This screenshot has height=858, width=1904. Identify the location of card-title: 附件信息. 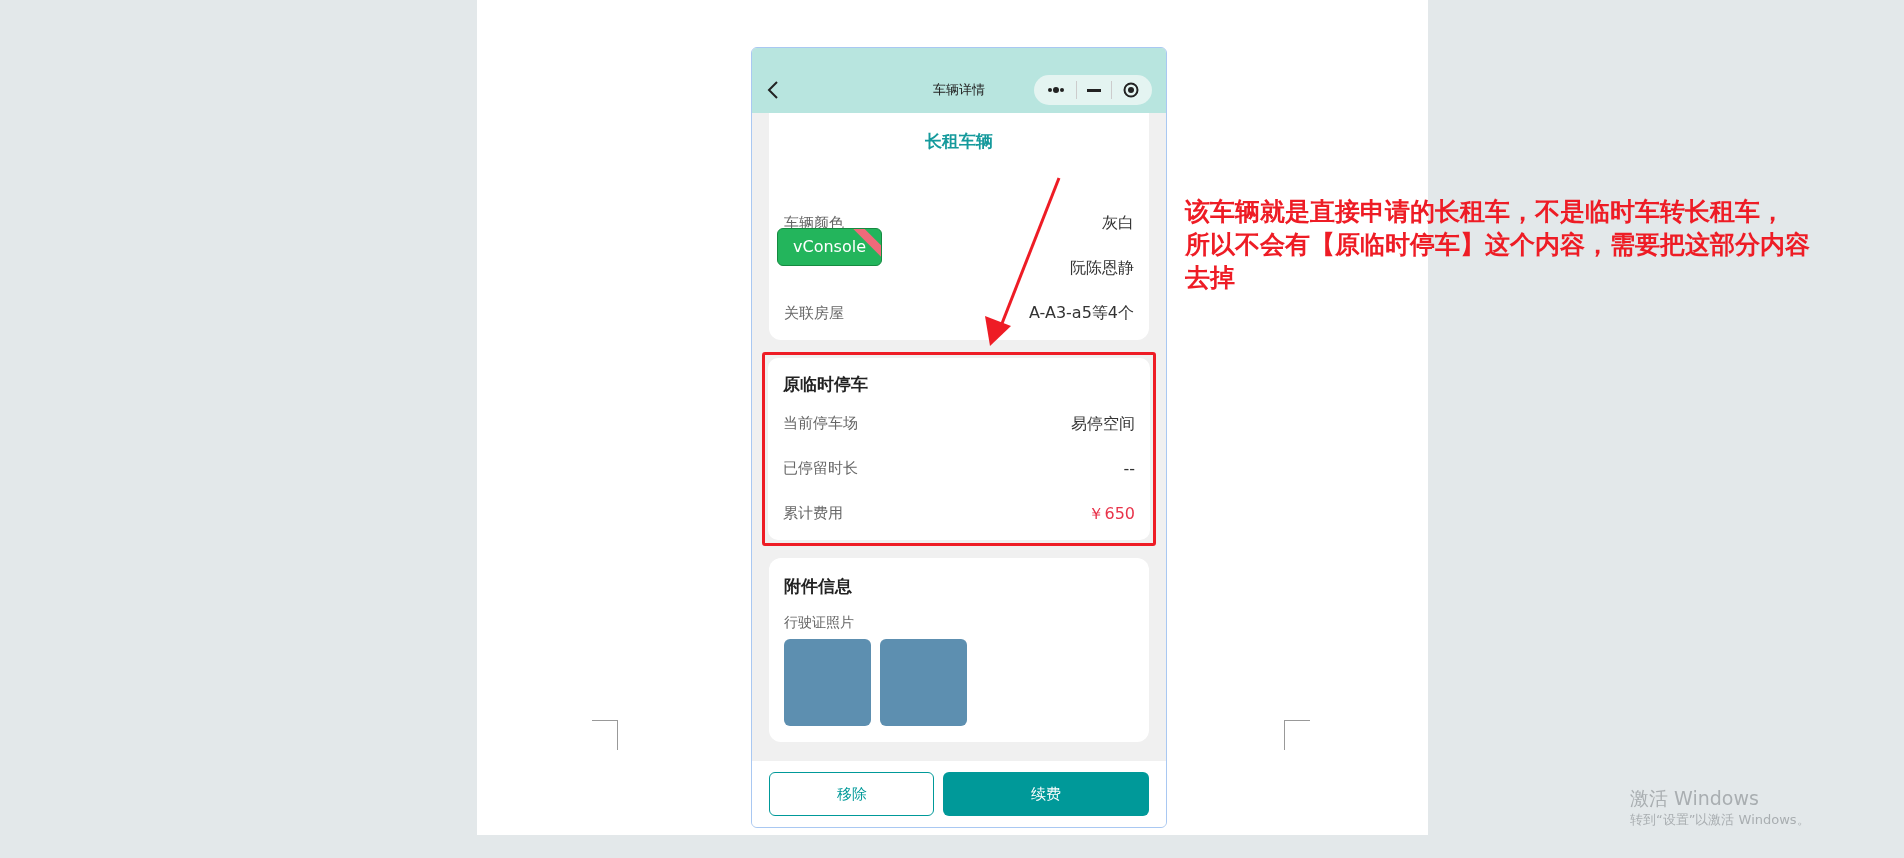
(818, 586).